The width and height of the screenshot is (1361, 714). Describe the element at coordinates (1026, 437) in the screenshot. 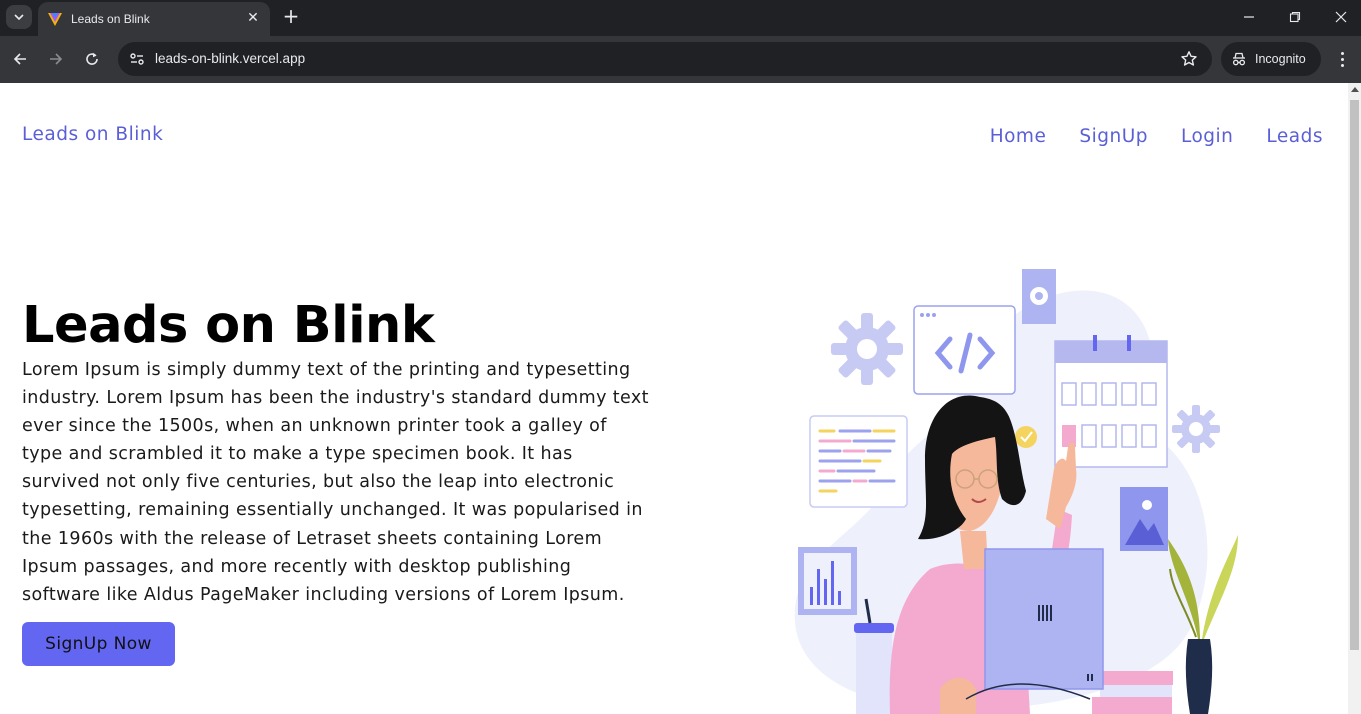

I see `check-icon` at that location.